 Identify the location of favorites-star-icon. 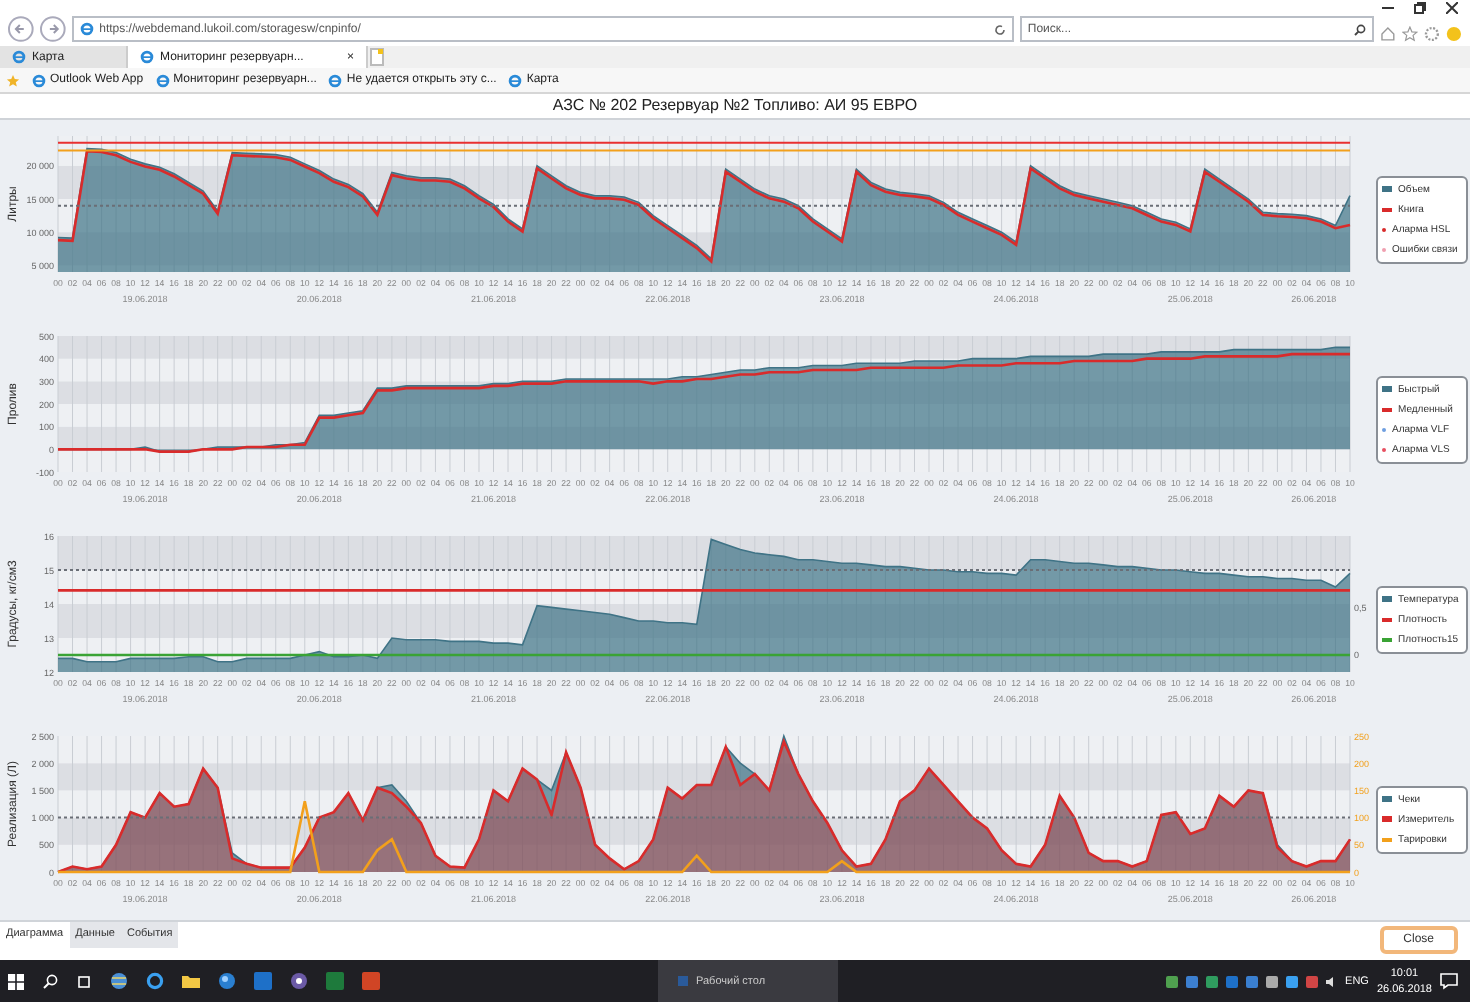
(13, 80).